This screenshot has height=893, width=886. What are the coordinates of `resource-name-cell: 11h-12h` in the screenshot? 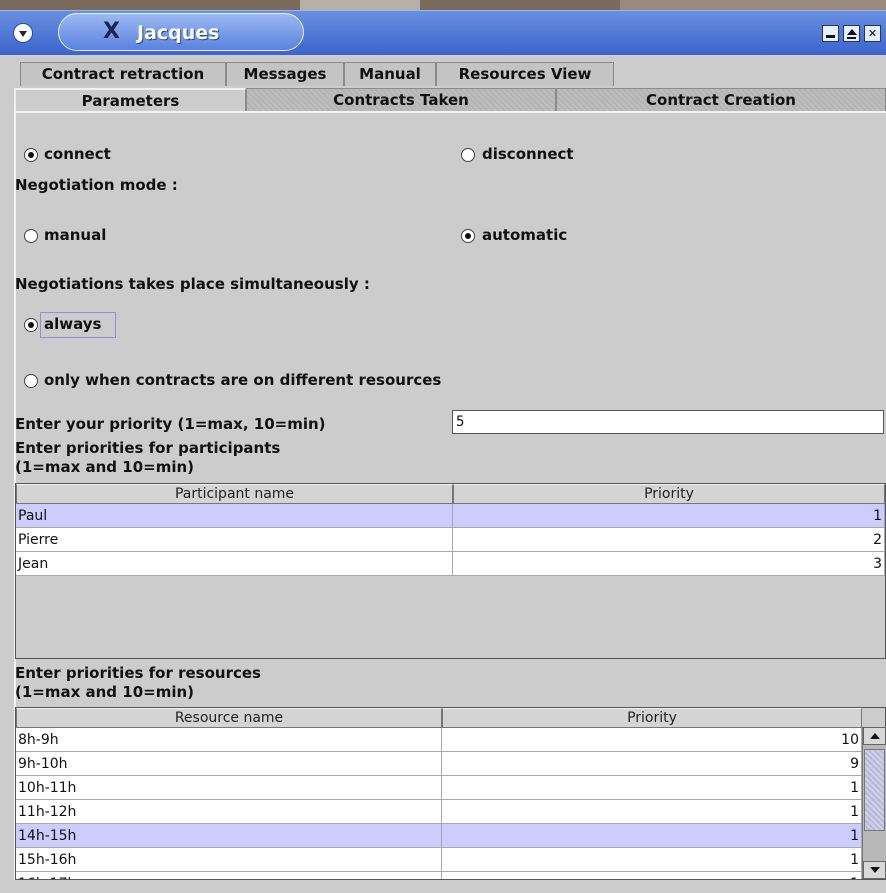 It's located at (229, 812).